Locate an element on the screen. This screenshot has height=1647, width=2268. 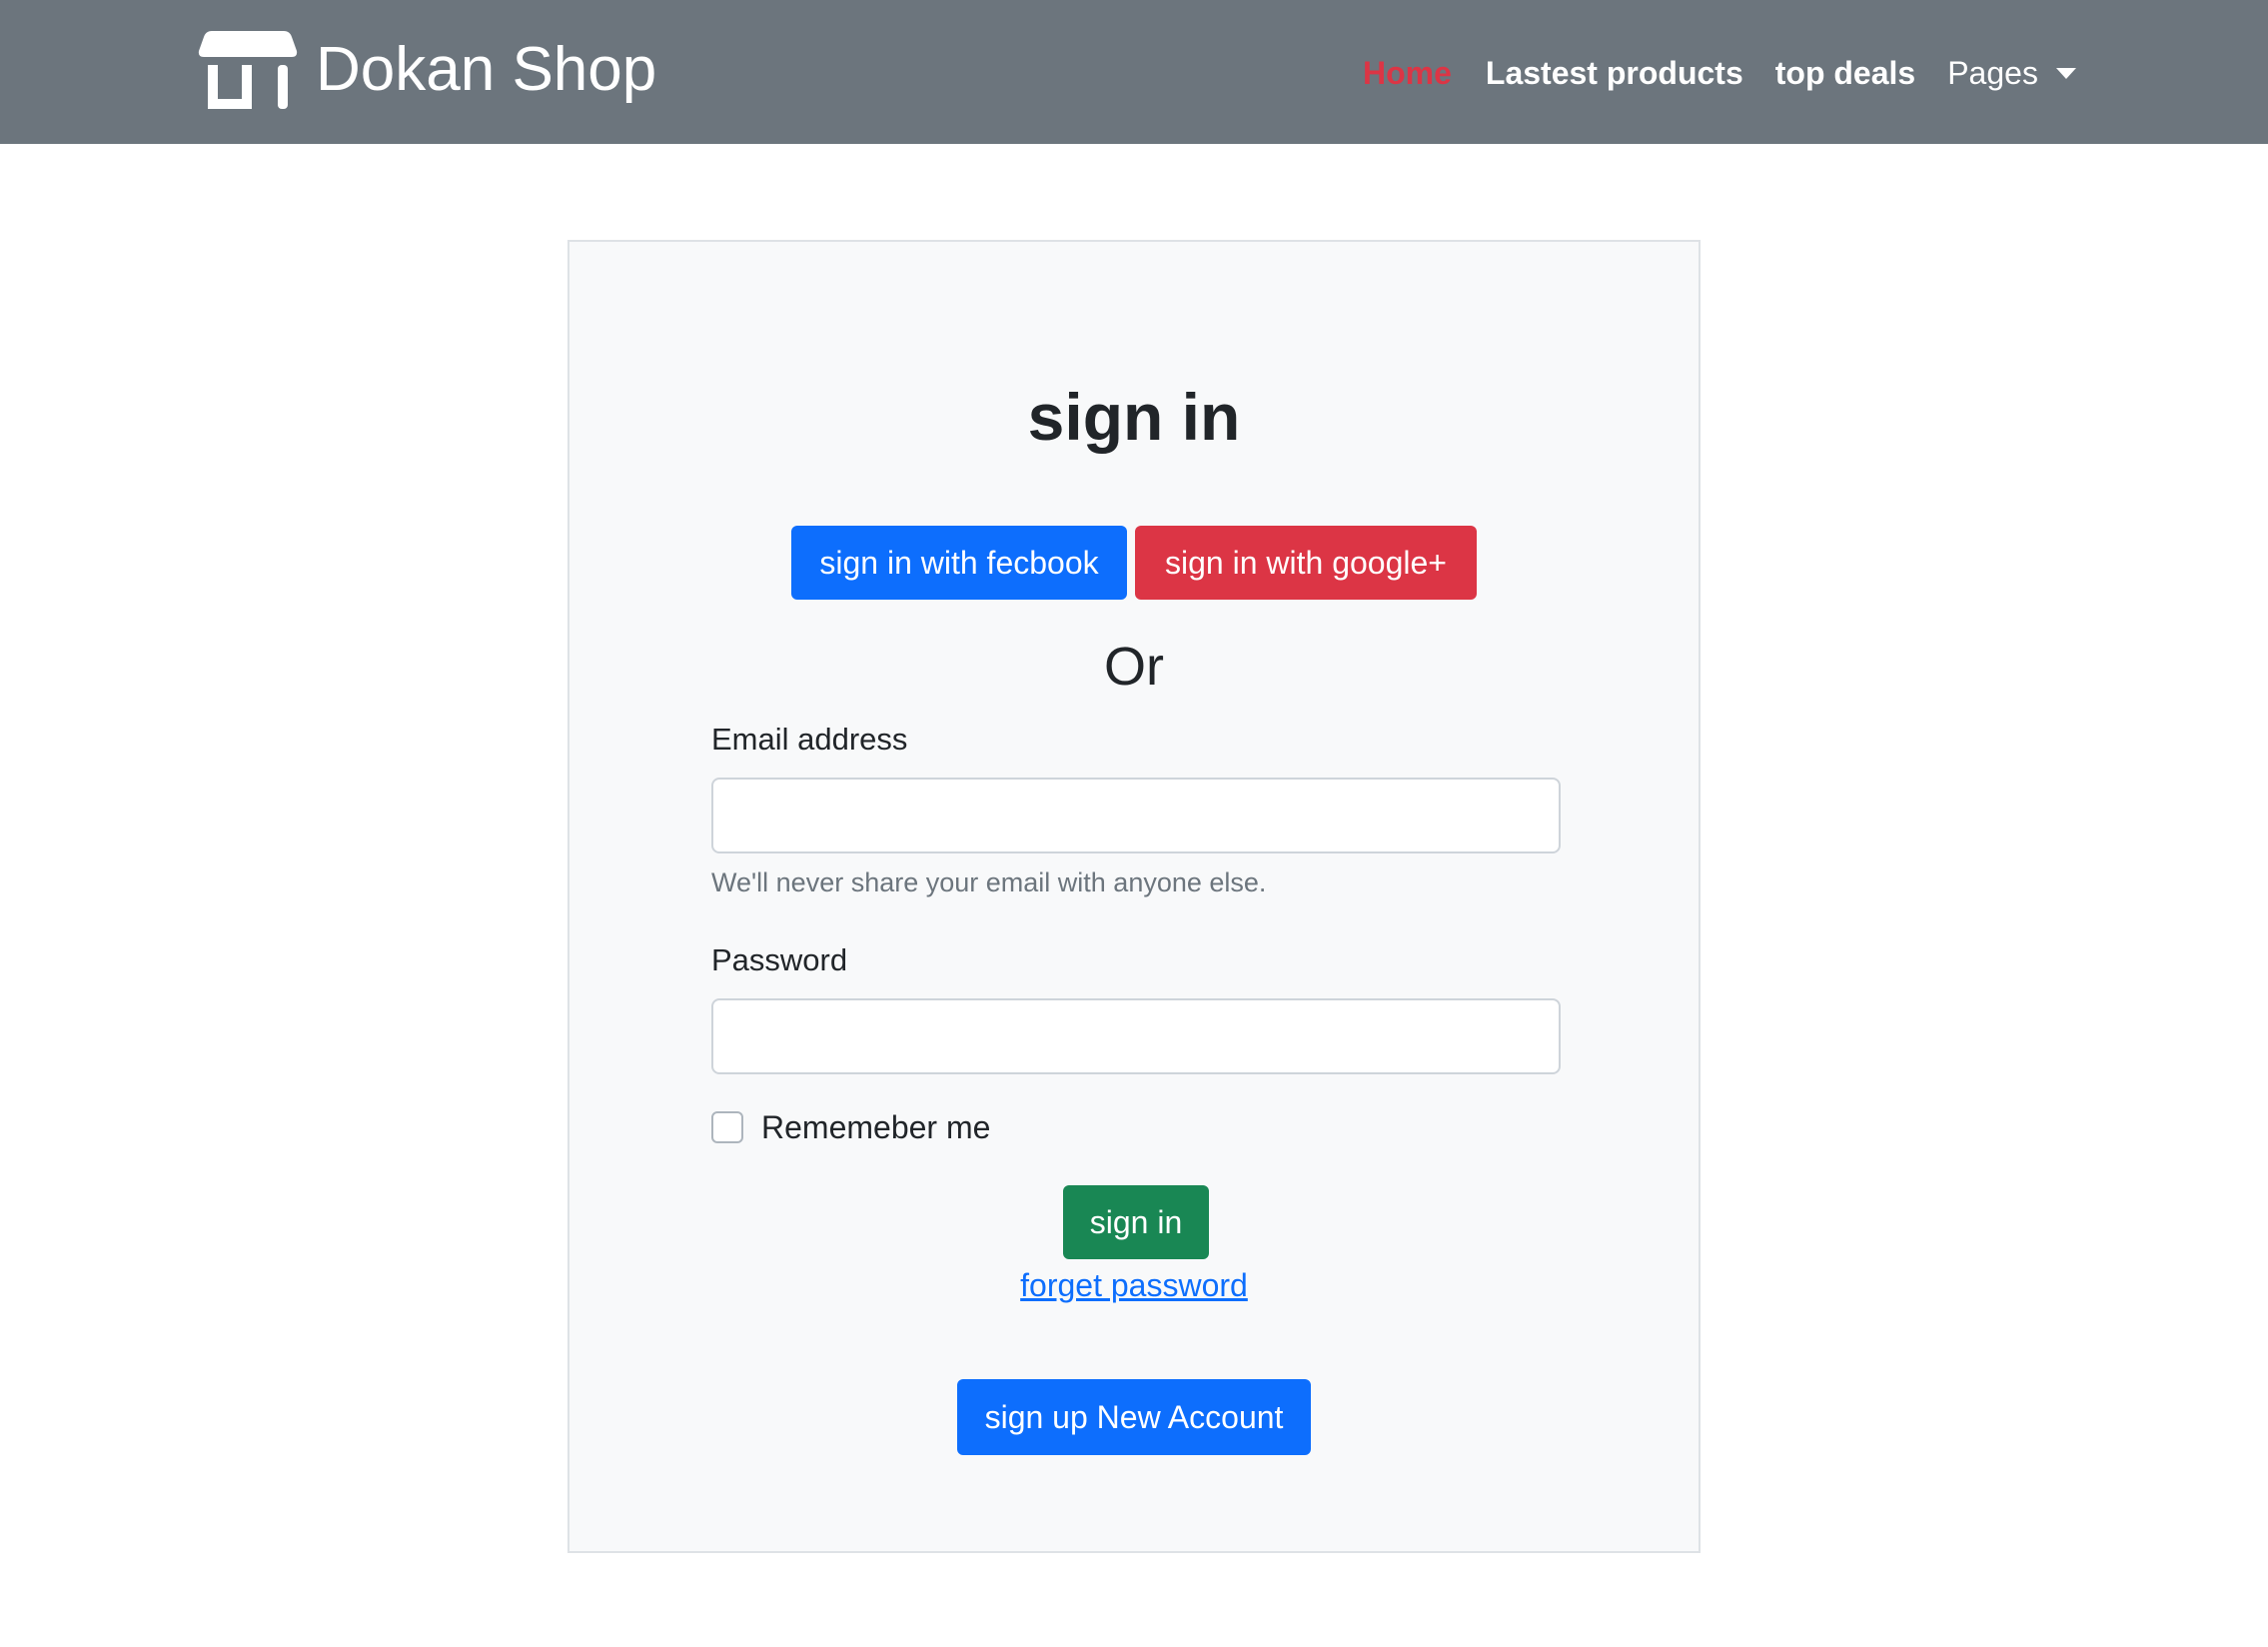
signup-button: sign up New Account is located at coordinates (1134, 1417).